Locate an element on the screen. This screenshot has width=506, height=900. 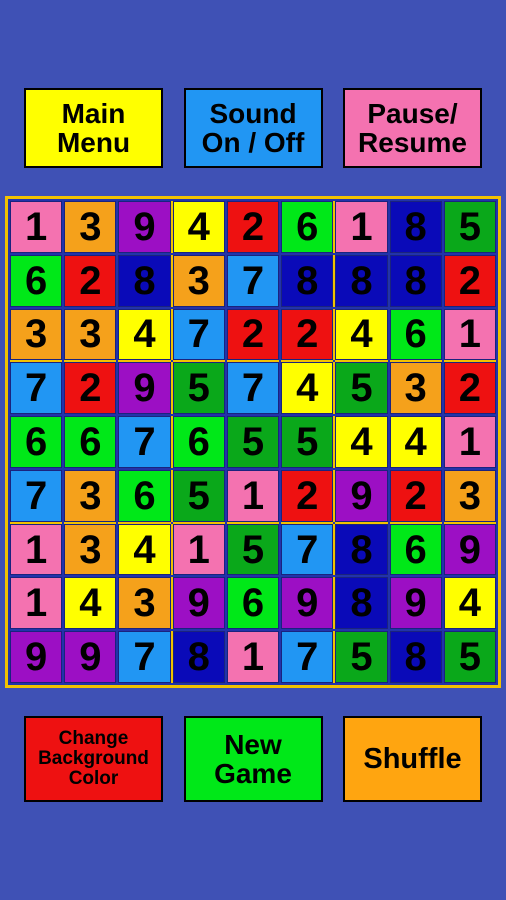
grid-cell-r8-c8: 9 is located at coordinates (415, 603).